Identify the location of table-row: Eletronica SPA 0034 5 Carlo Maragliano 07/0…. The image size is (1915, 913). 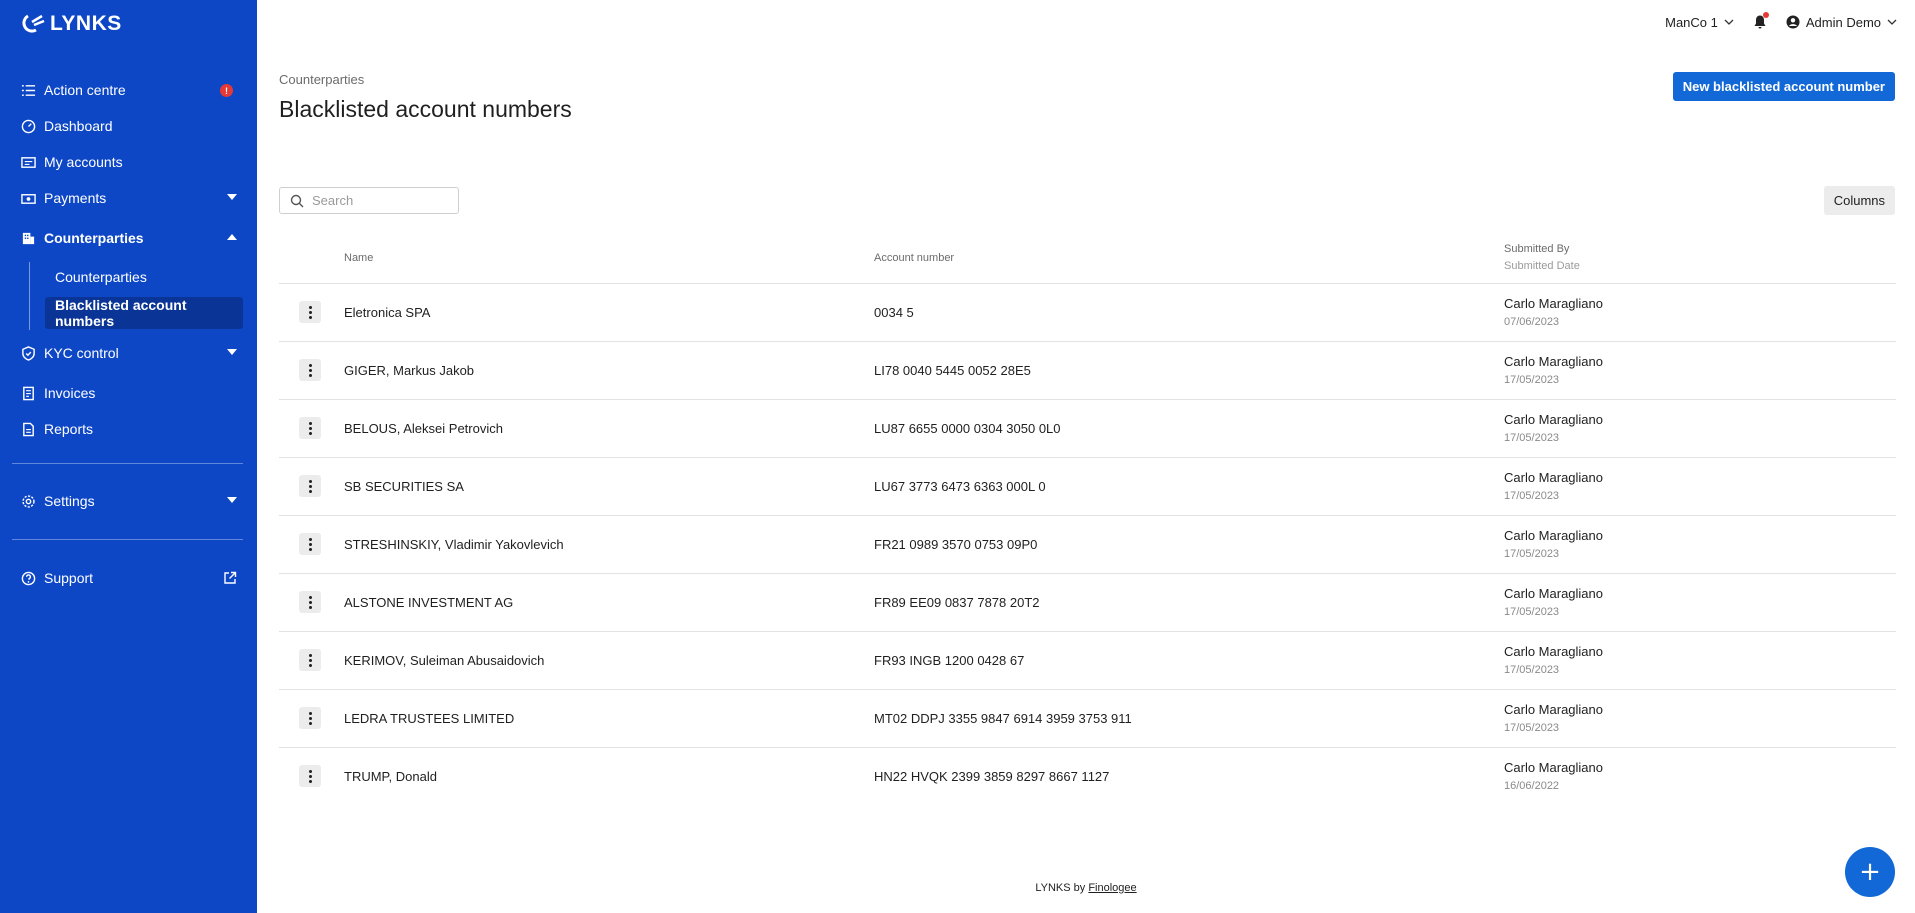
(1087, 313).